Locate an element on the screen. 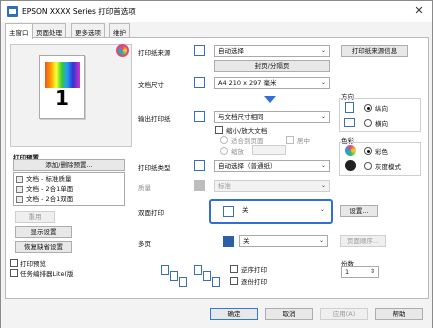 The width and height of the screenshot is (433, 328). paper-type-icon is located at coordinates (199, 165).